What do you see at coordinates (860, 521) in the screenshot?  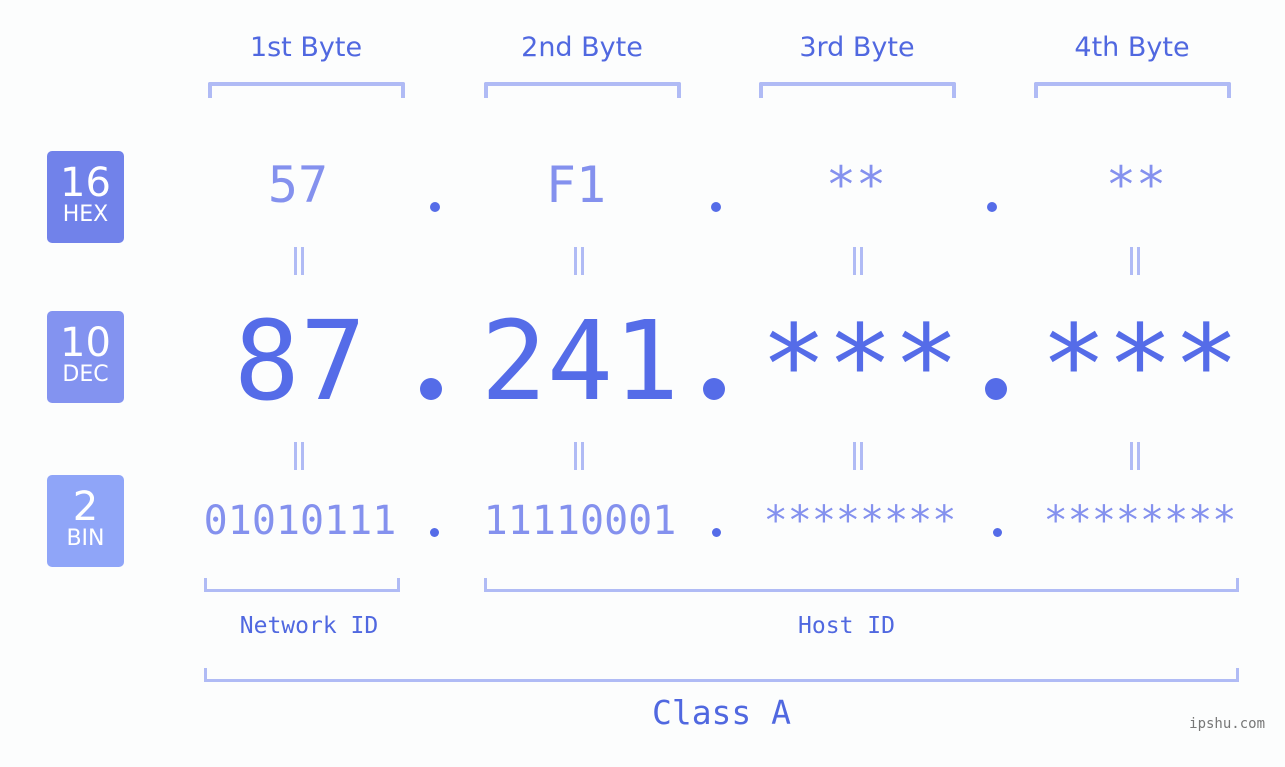 I see `bin-byte-3: ********` at bounding box center [860, 521].